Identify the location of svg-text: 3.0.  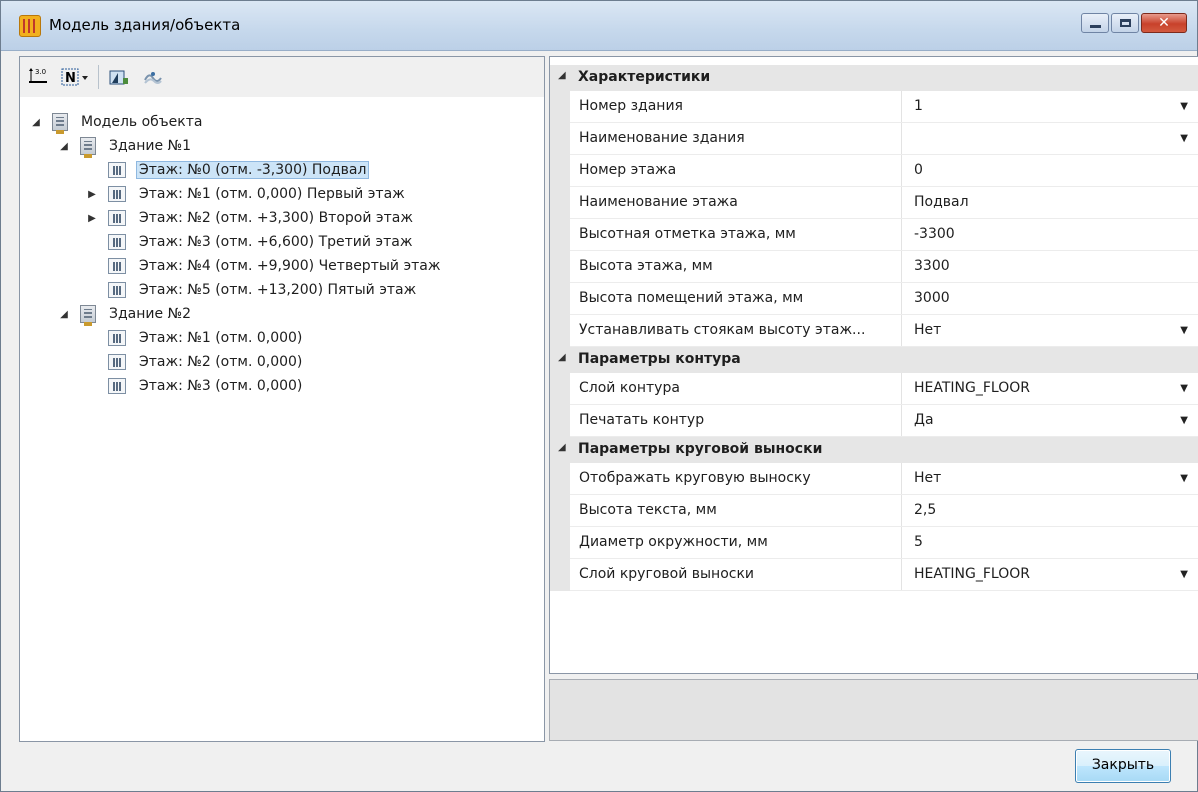
(40, 72).